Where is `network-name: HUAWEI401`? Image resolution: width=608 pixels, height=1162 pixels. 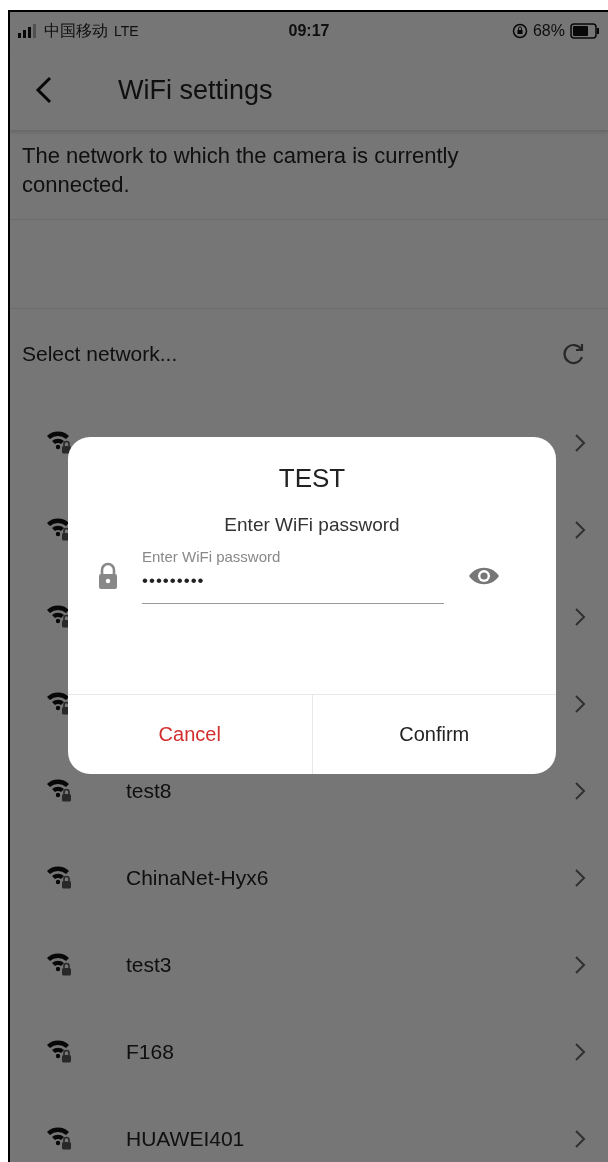 network-name: HUAWEI401 is located at coordinates (185, 1138).